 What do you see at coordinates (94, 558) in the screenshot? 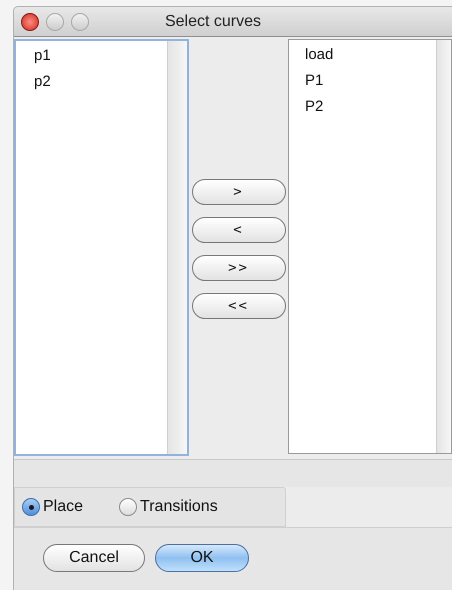
I see `dialog-button: Cancel` at bounding box center [94, 558].